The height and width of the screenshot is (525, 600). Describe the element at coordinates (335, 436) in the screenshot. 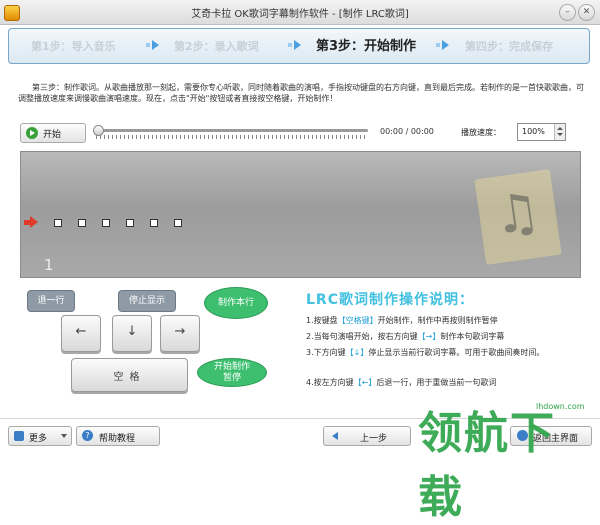

I see `back-arrow-icon` at that location.